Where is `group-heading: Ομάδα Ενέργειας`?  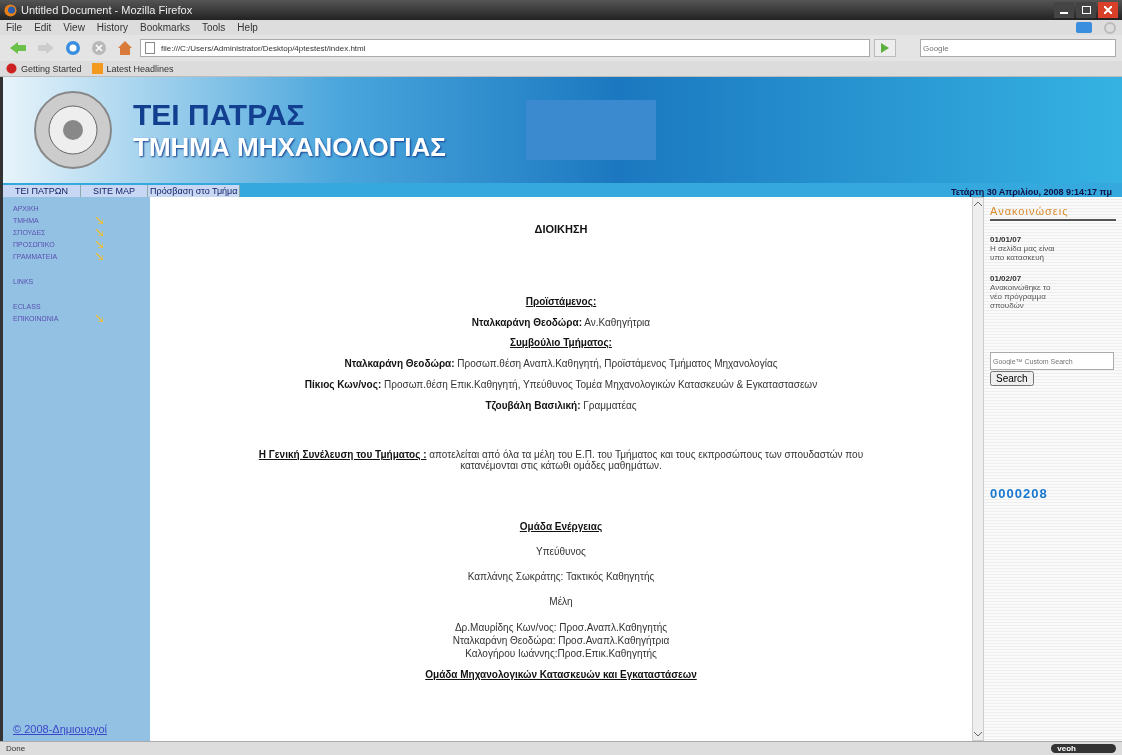 group-heading: Ομάδα Ενέργειας is located at coordinates (561, 526).